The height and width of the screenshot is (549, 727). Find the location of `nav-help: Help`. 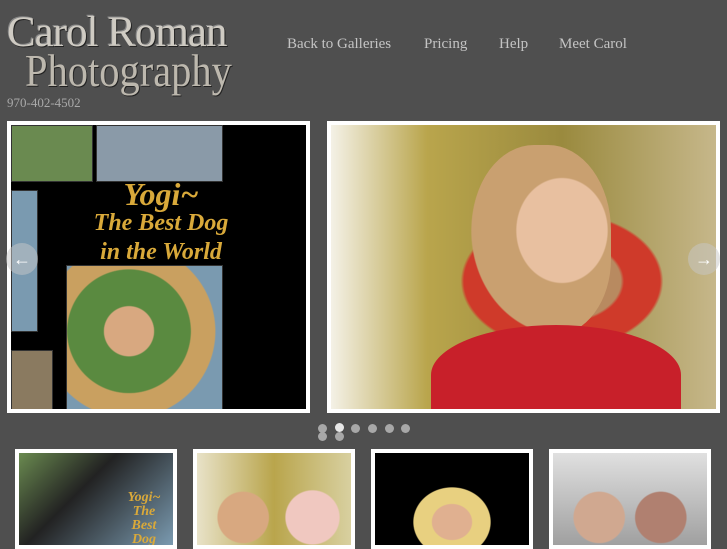

nav-help: Help is located at coordinates (513, 44).